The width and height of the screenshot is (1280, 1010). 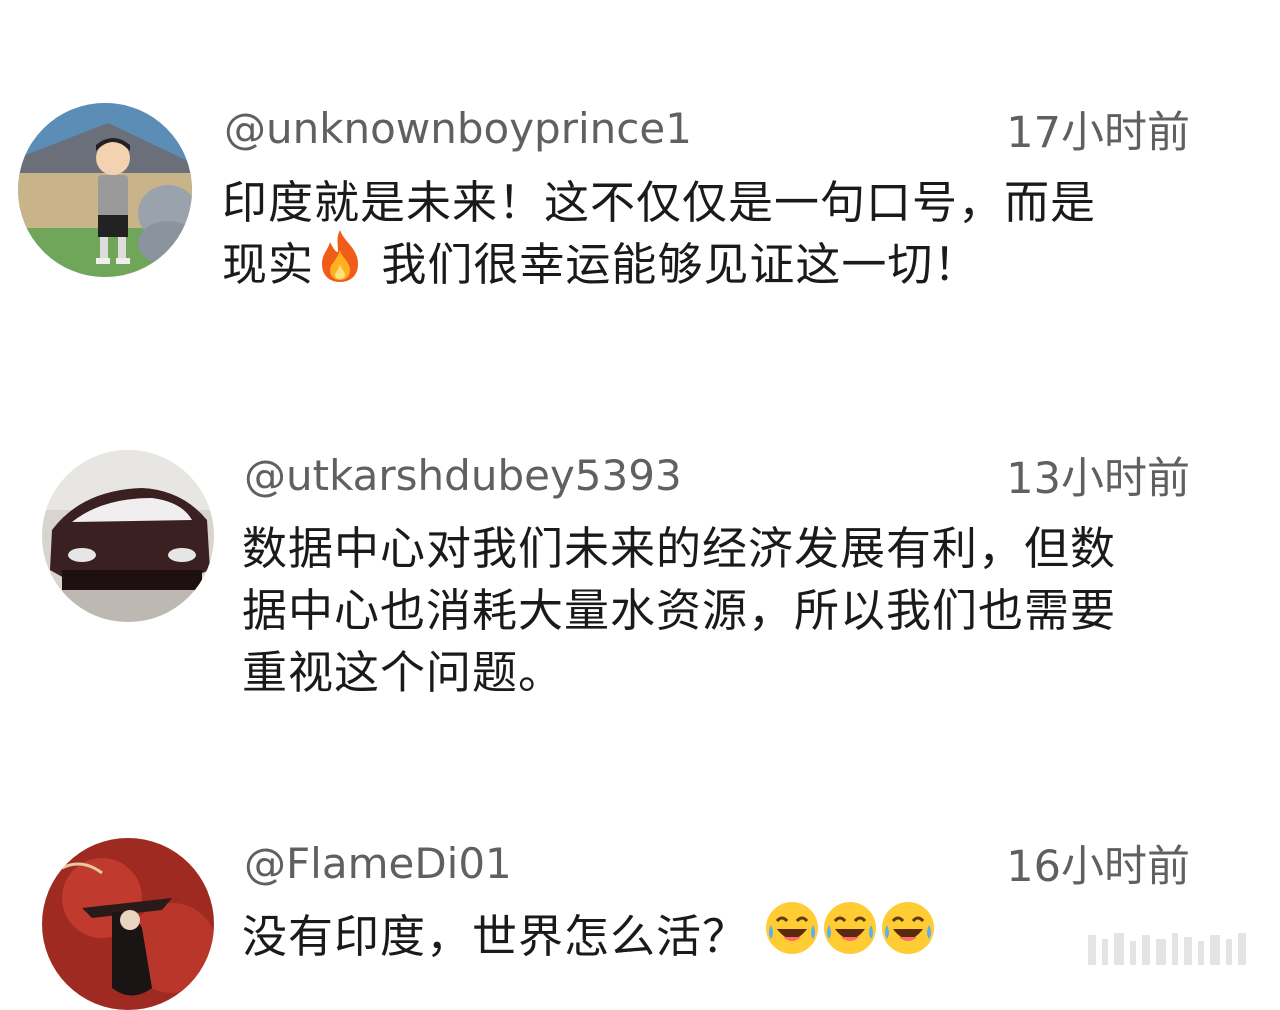 I want to click on comment-text-line: 重视这个问题。, so click(x=403, y=672).